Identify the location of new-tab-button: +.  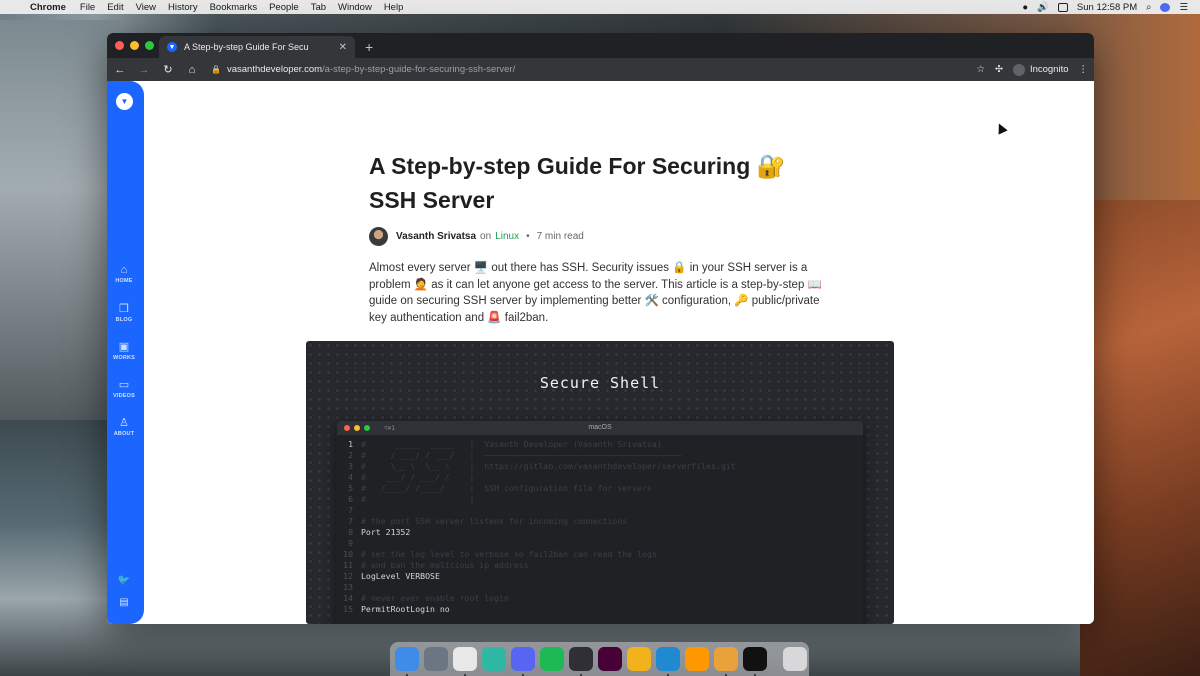
(364, 48).